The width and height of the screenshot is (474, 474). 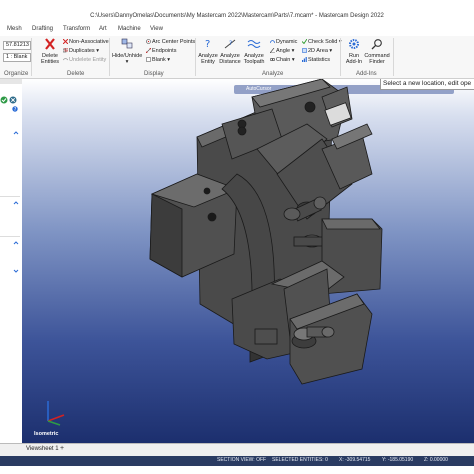 What do you see at coordinates (354, 59) in the screenshot?
I see `run-addin-label: Run Add-In` at bounding box center [354, 59].